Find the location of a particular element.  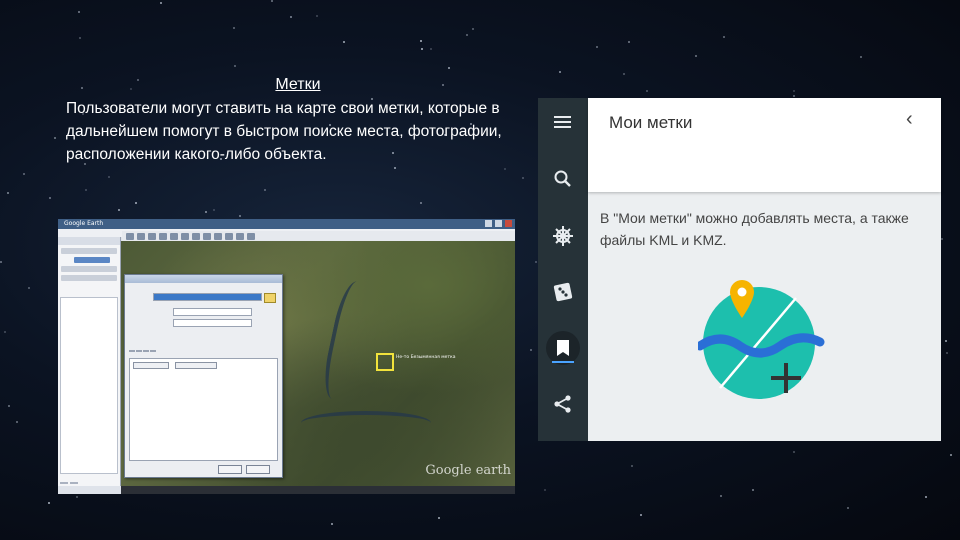

search-icon is located at coordinates (563, 179).